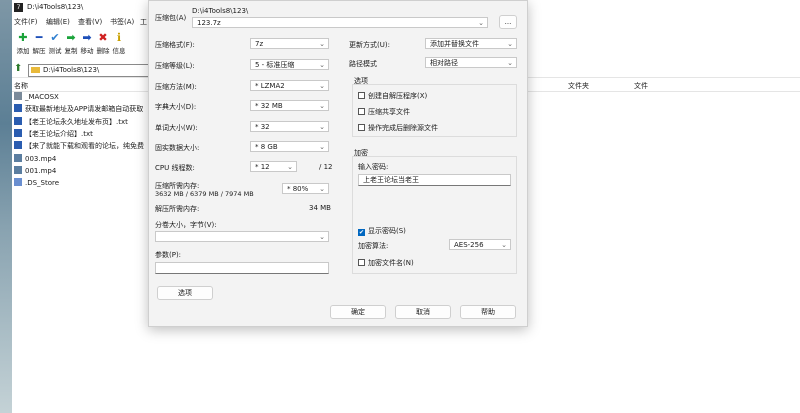  What do you see at coordinates (18, 169) in the screenshot?
I see `video-file-icon` at bounding box center [18, 169].